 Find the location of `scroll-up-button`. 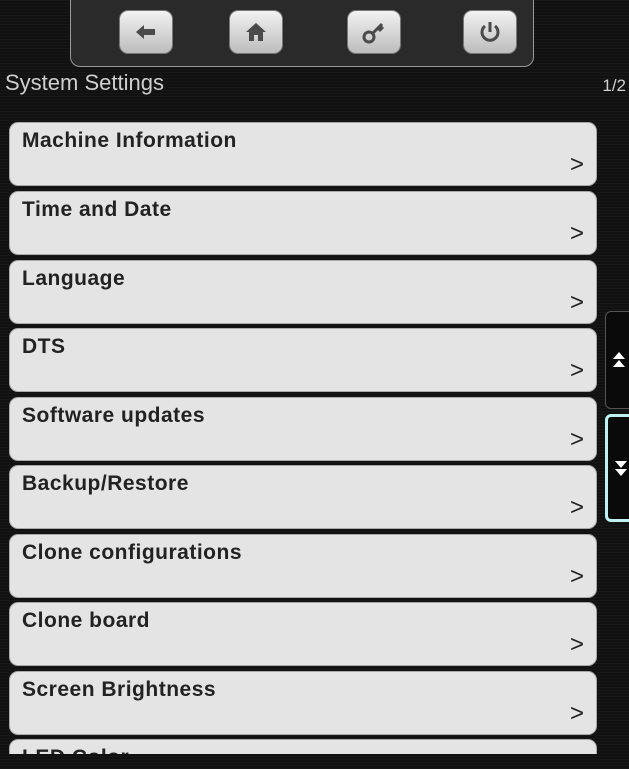

scroll-up-button is located at coordinates (617, 360).